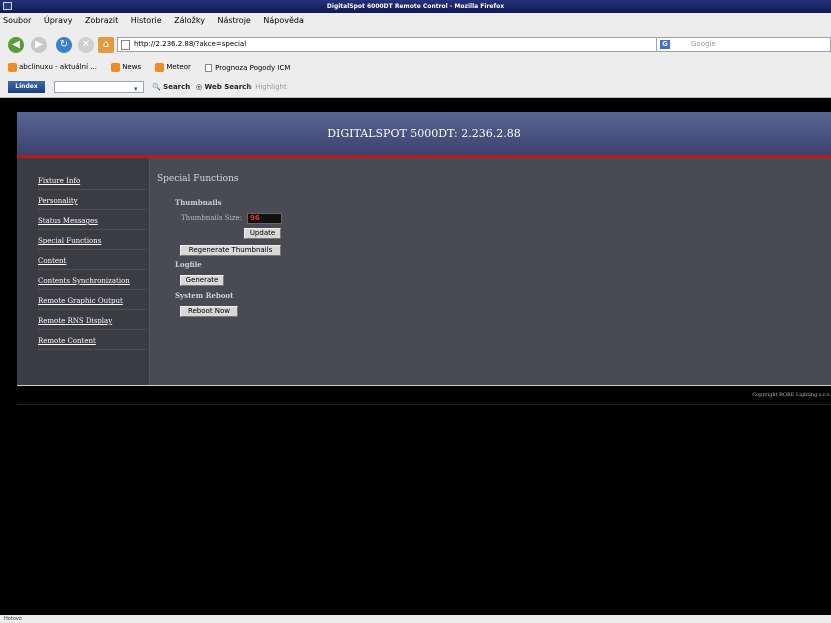 Image resolution: width=831 pixels, height=623 pixels. Describe the element at coordinates (92, 343) in the screenshot. I see `sidebar-item-remote-content: Remote Content` at that location.